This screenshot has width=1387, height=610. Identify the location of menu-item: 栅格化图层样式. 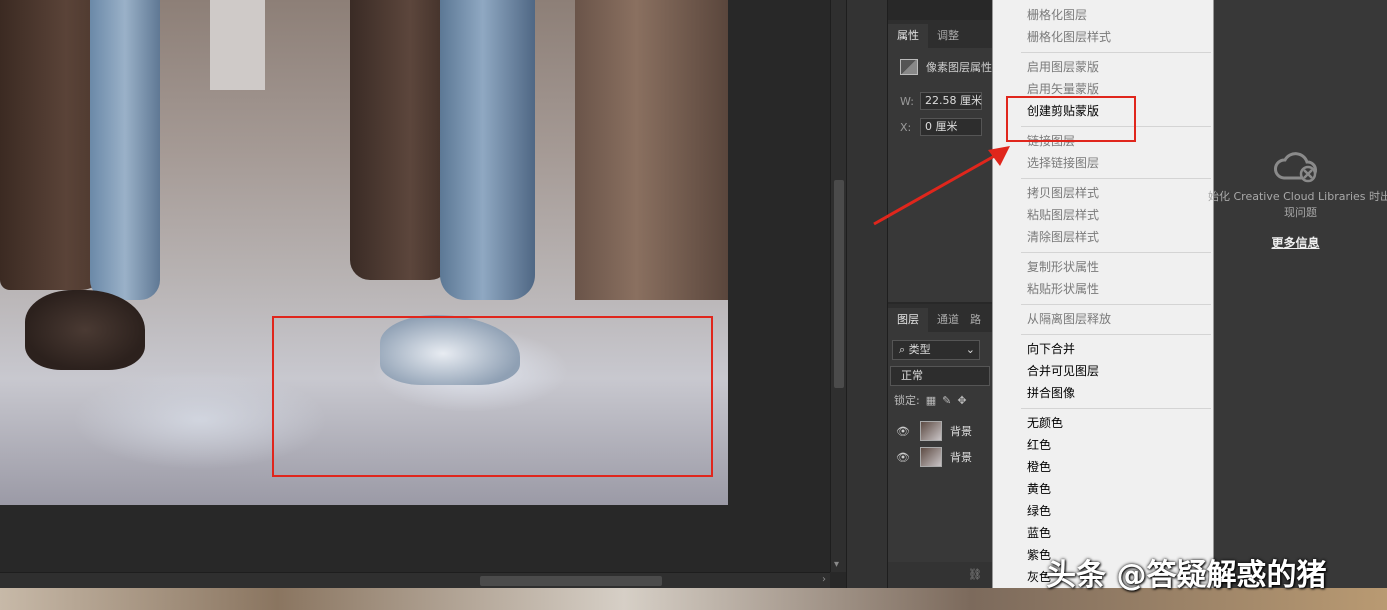
(1069, 37).